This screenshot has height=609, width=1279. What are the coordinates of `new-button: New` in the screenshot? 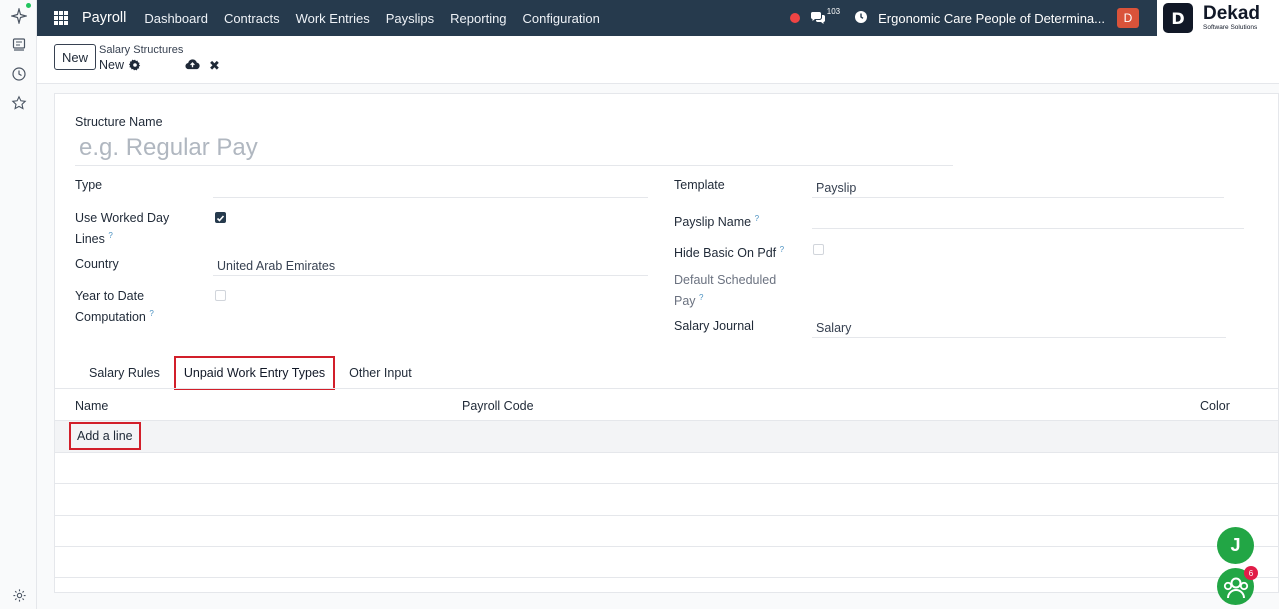 It's located at (75, 57).